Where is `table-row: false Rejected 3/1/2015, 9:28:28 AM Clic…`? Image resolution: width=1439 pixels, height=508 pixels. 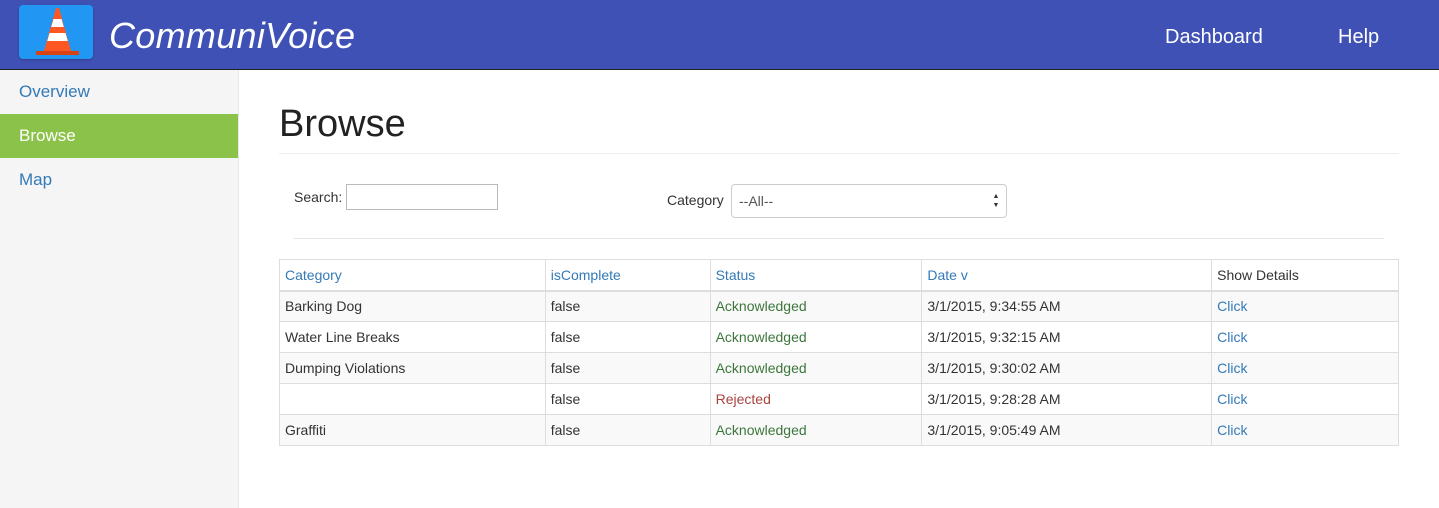 table-row: false Rejected 3/1/2015, 9:28:28 AM Clic… is located at coordinates (839, 399).